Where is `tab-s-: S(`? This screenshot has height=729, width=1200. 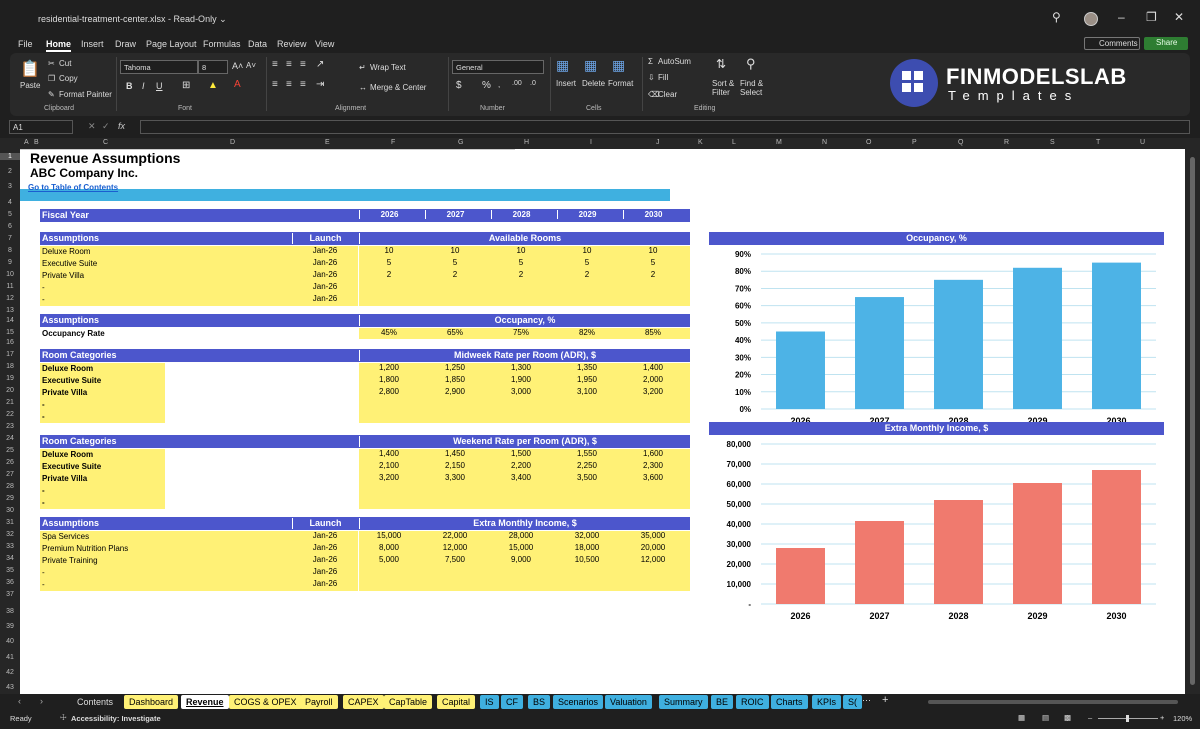 tab-s-: S( is located at coordinates (852, 702).